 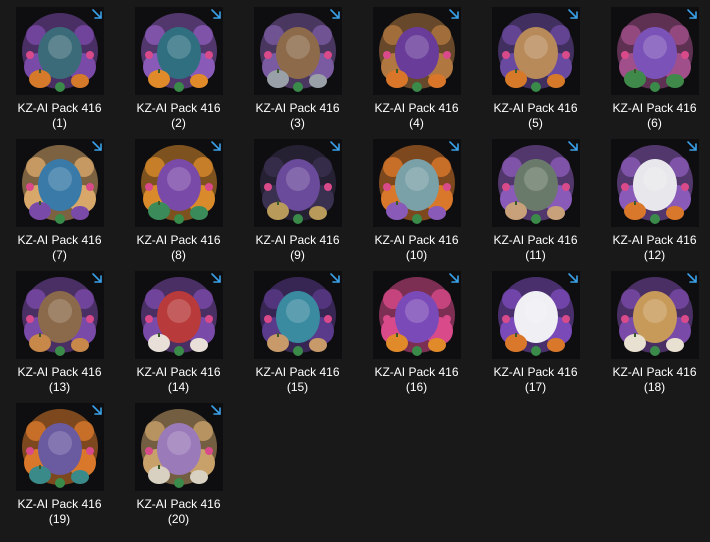 I want to click on file-item: KZ-AI Pack 416 (3), so click(x=297, y=70).